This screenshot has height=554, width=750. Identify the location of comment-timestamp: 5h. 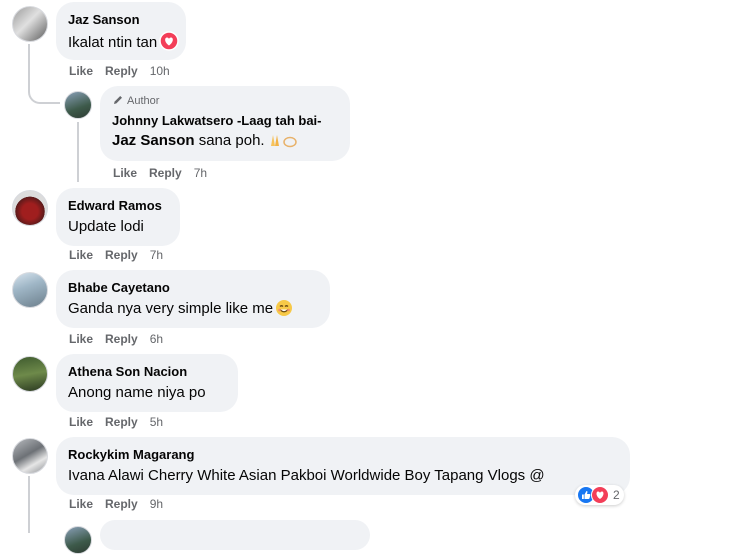
(156, 422).